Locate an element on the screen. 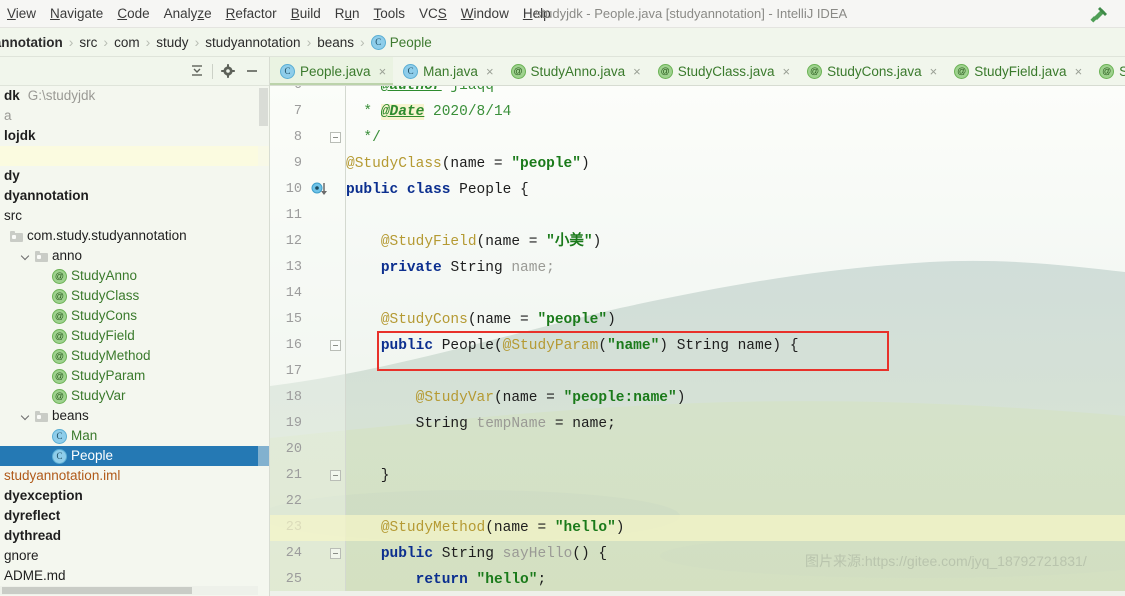  minimize-icon is located at coordinates (252, 71).